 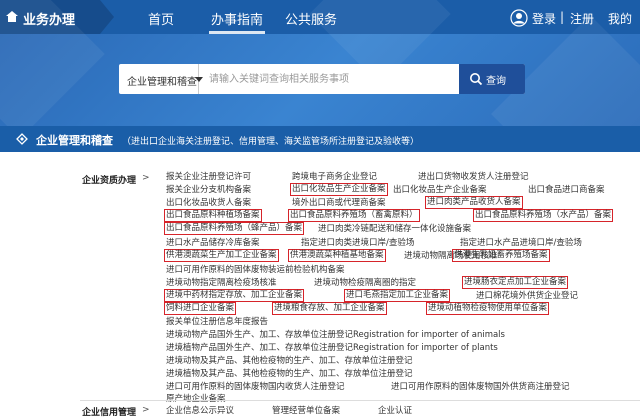 What do you see at coordinates (357, 243) in the screenshot?
I see `service-item: 指定进口肉类进境口岸/查验场` at bounding box center [357, 243].